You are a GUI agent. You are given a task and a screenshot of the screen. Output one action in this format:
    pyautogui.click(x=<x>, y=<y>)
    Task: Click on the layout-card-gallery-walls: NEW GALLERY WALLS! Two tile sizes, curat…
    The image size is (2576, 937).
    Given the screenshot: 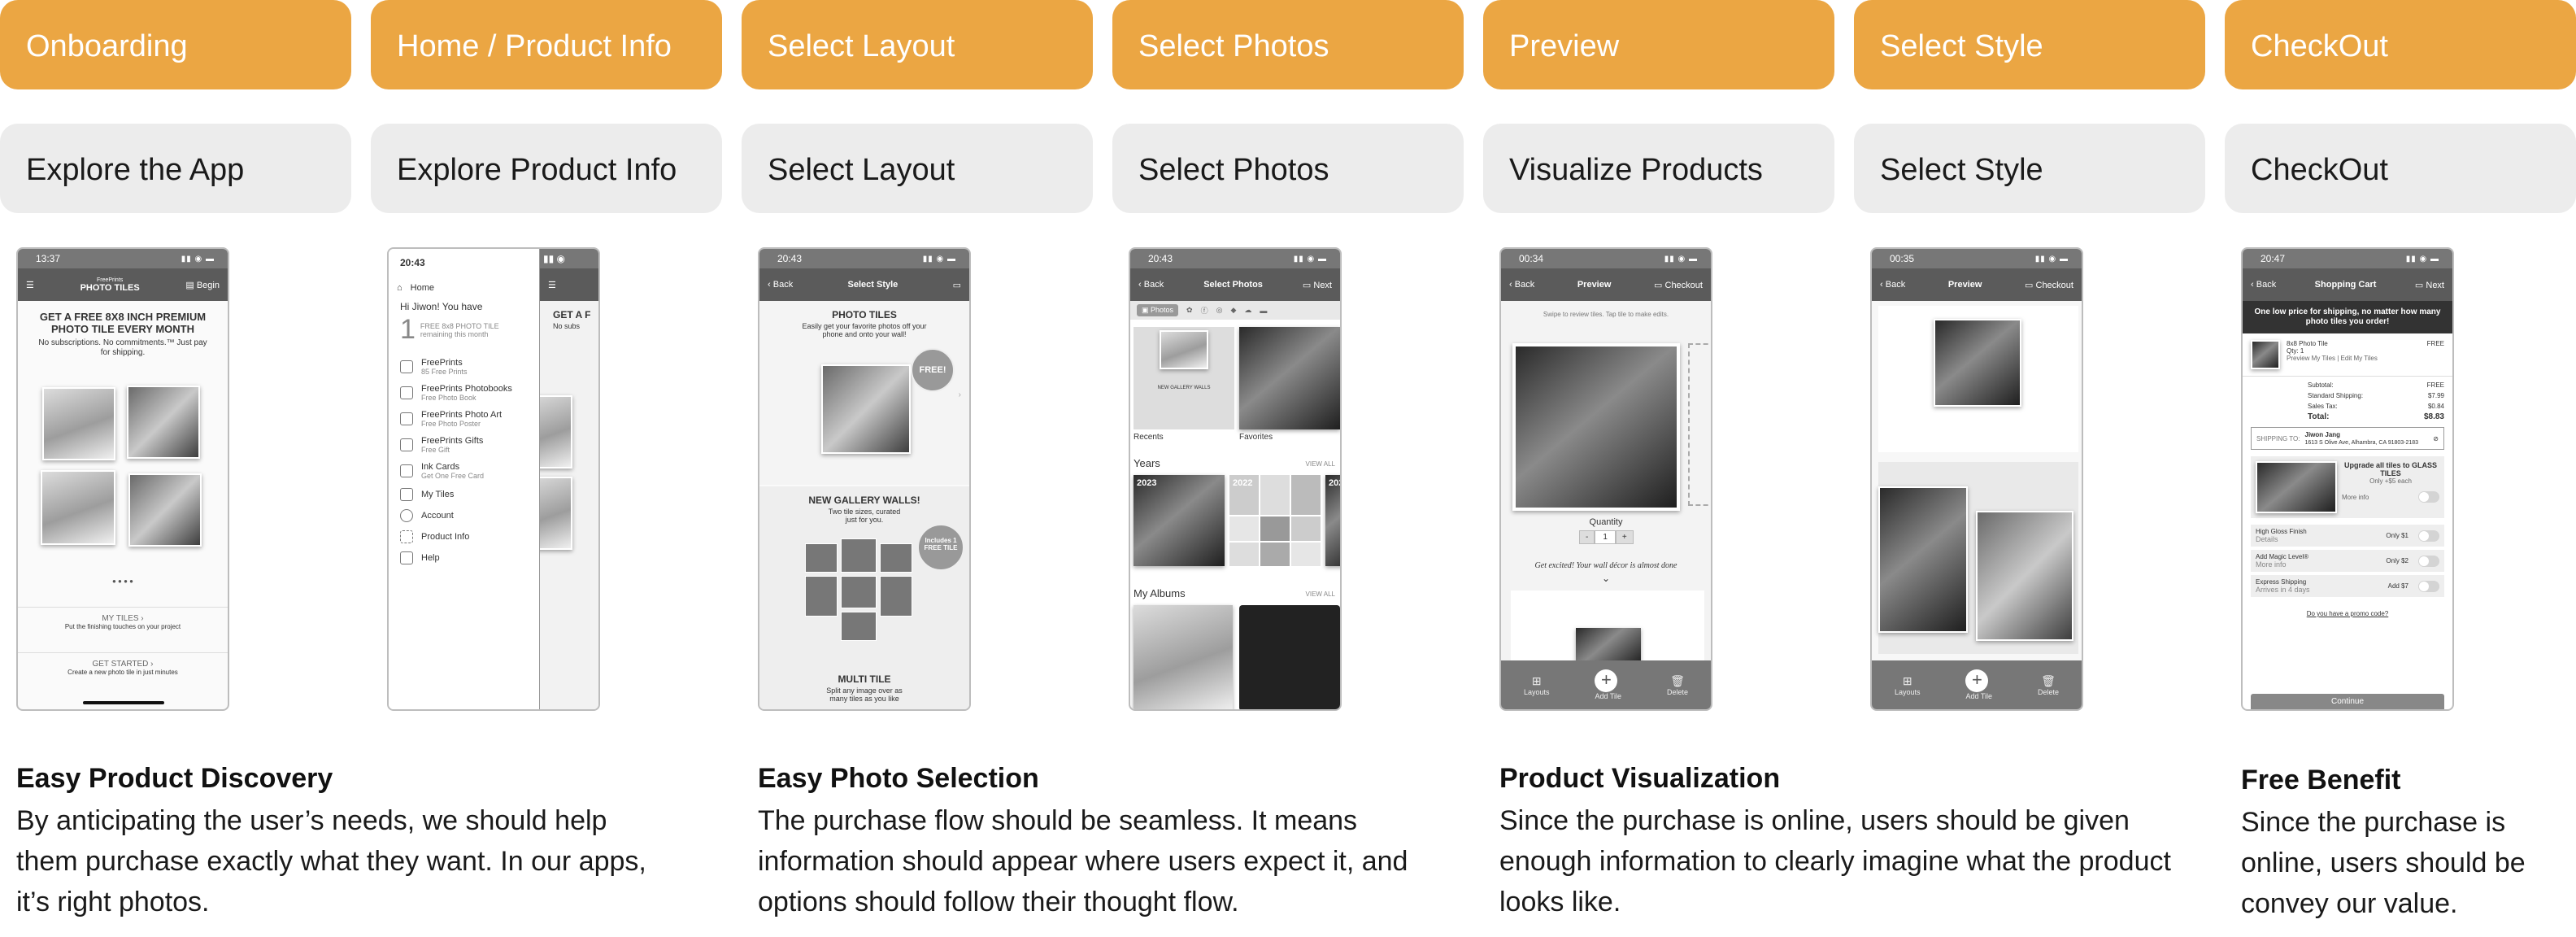 What is the action you would take?
    pyautogui.click(x=864, y=597)
    